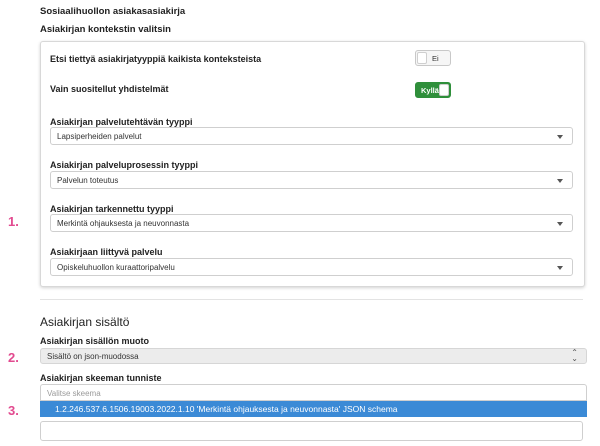 Image resolution: width=600 pixels, height=446 pixels. Describe the element at coordinates (311, 431) in the screenshot. I see `empty-text-field` at that location.